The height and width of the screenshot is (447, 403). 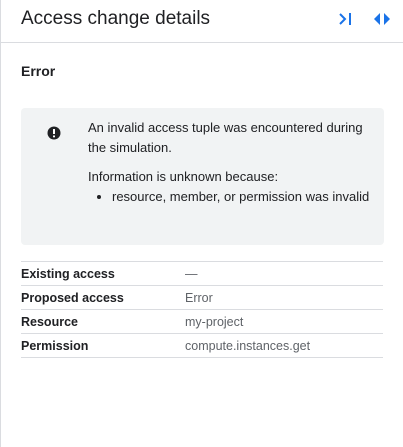 What do you see at coordinates (38, 71) in the screenshot?
I see `section-title: Error` at bounding box center [38, 71].